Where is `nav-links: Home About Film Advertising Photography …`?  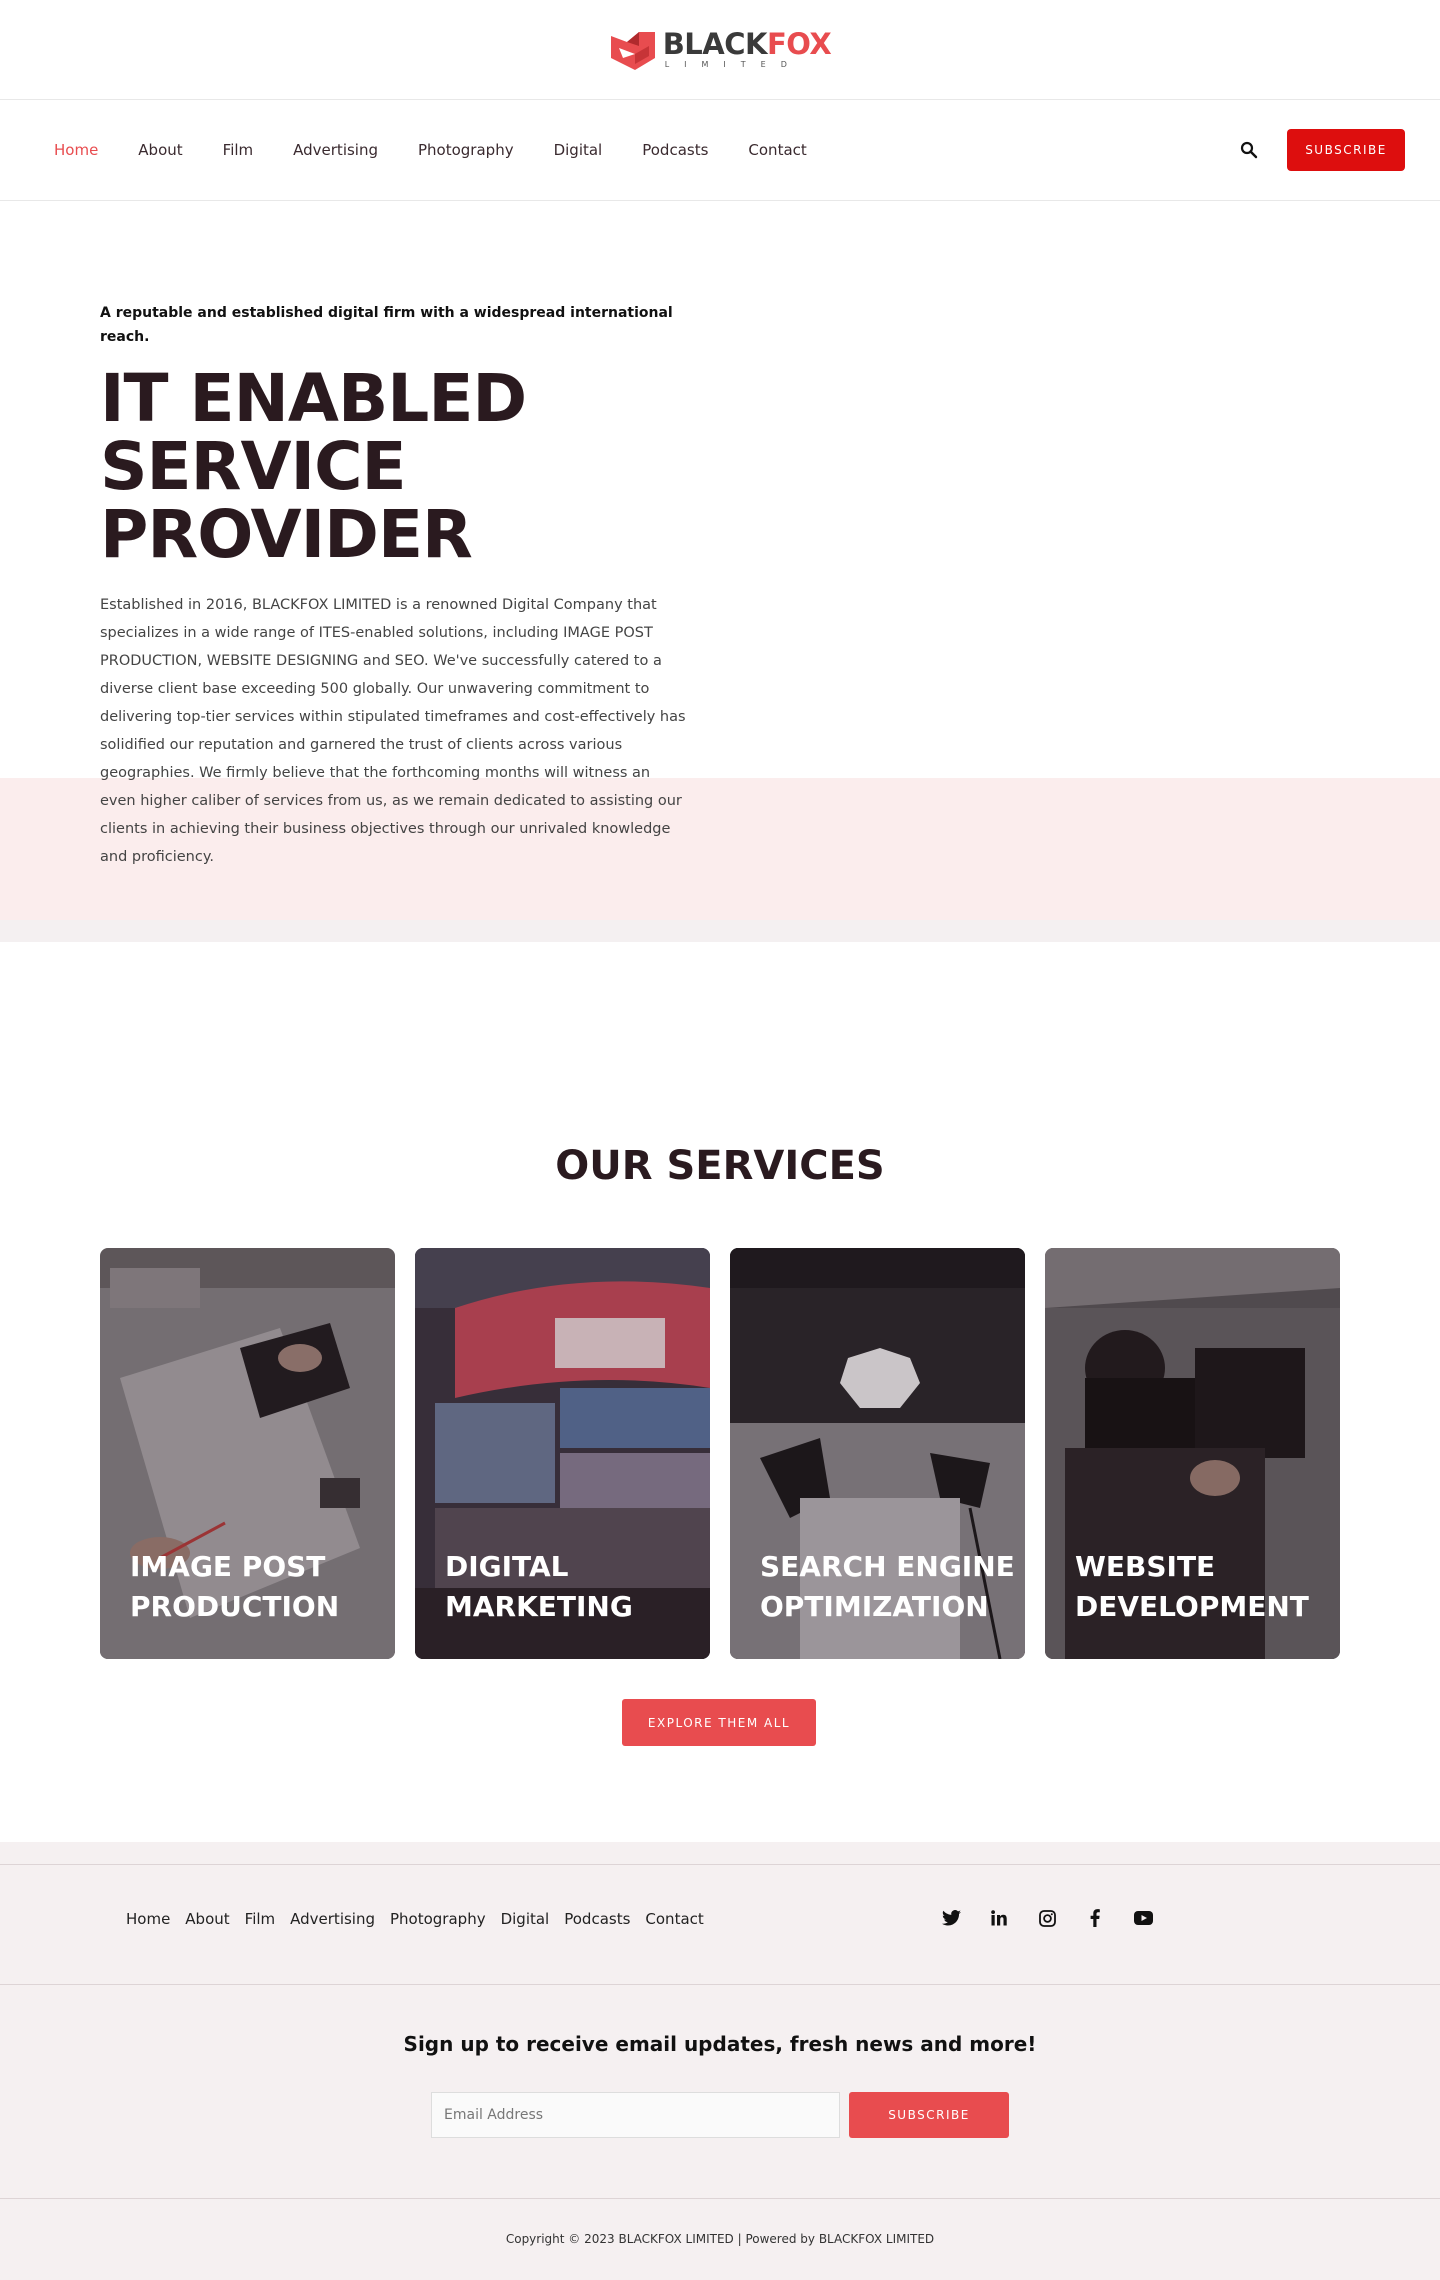 nav-links: Home About Film Advertising Photography … is located at coordinates (646, 150).